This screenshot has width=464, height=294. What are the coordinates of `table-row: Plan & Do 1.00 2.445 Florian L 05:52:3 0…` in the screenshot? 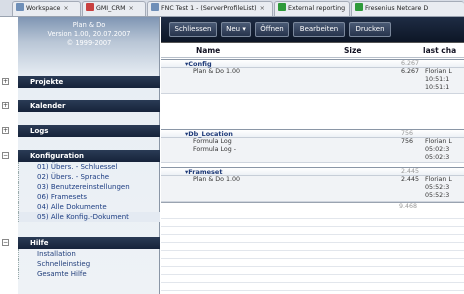 It's located at (312, 189).